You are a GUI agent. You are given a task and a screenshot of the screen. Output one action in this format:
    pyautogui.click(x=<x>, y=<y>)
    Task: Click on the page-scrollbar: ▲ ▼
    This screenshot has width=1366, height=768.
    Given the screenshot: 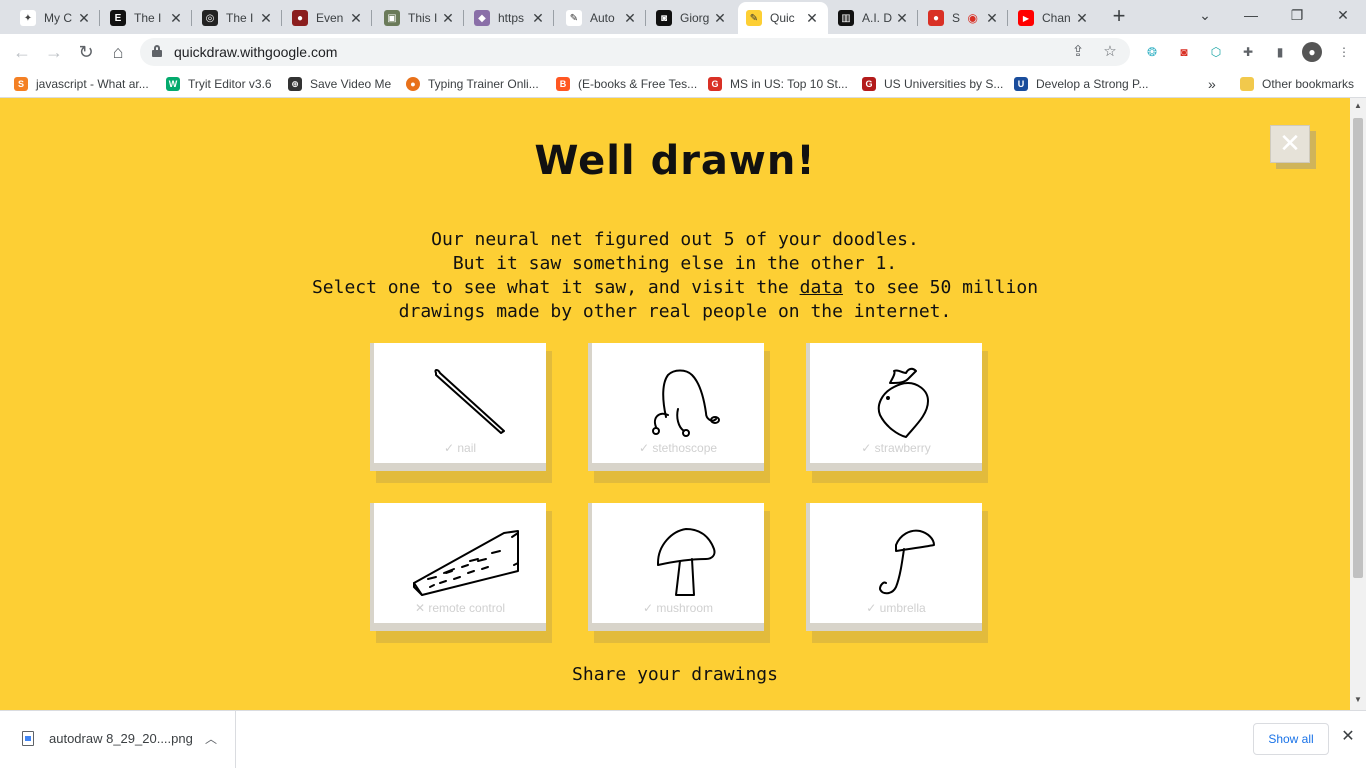 What is the action you would take?
    pyautogui.click(x=1358, y=404)
    